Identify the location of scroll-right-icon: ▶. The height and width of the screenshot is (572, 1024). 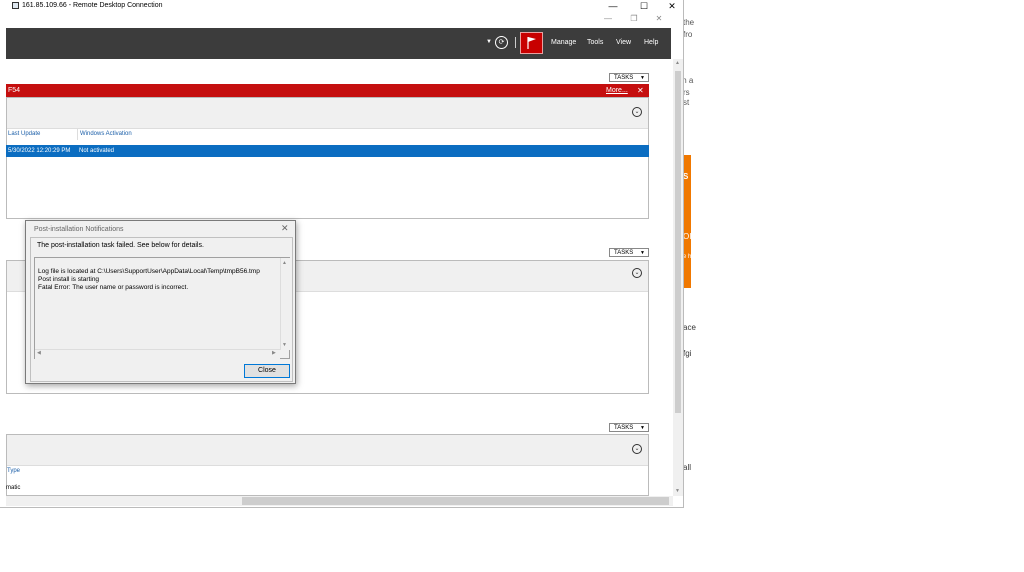
(274, 353).